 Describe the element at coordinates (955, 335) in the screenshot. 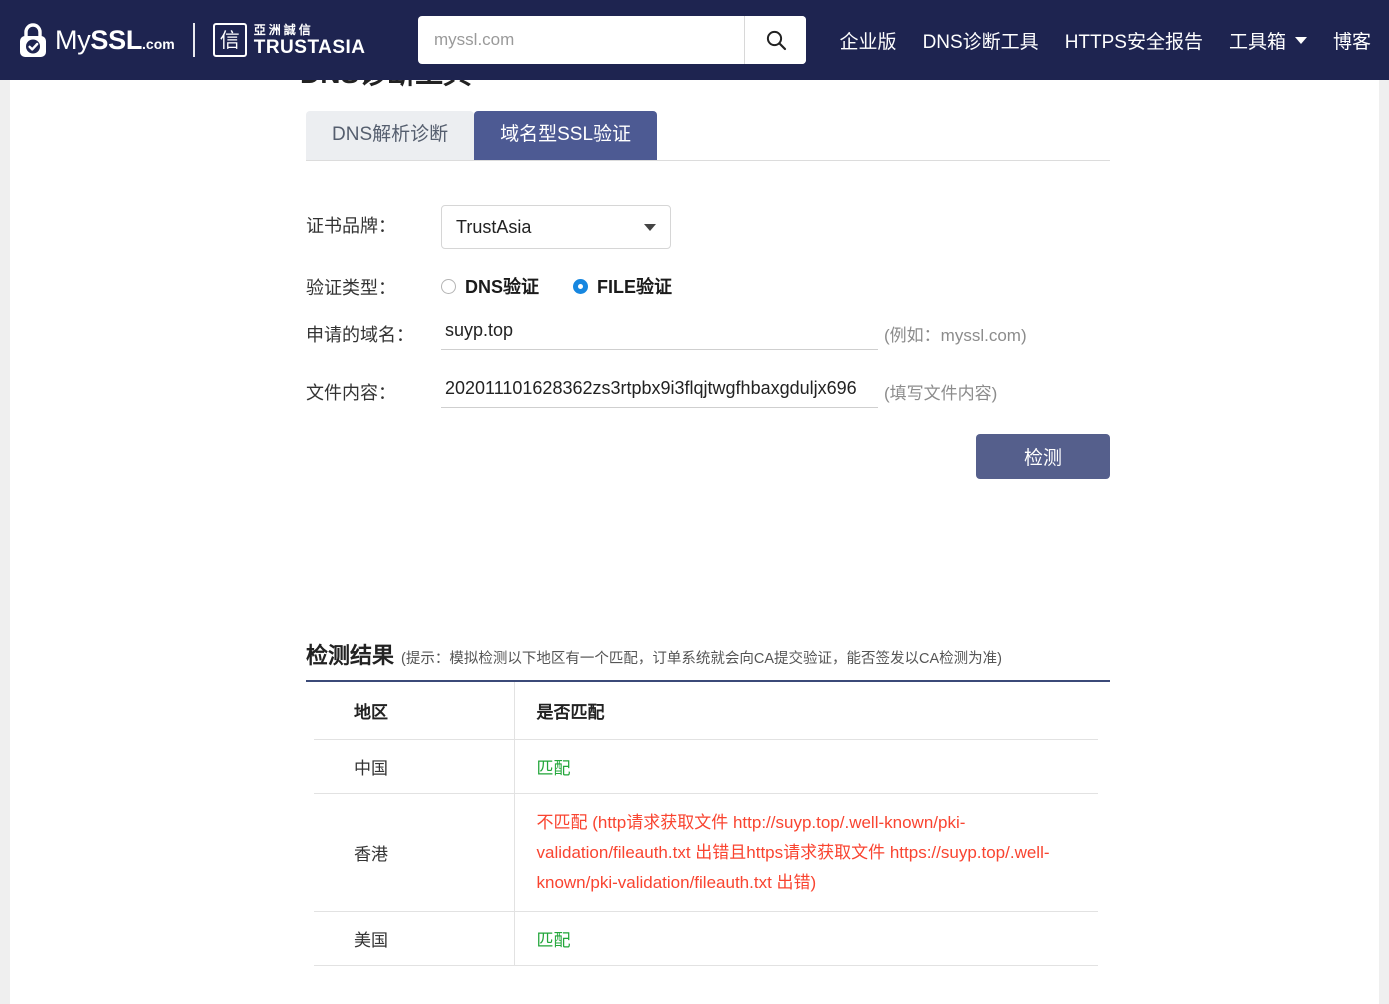

I see `domain-hint: (例如：myssl.com)` at that location.